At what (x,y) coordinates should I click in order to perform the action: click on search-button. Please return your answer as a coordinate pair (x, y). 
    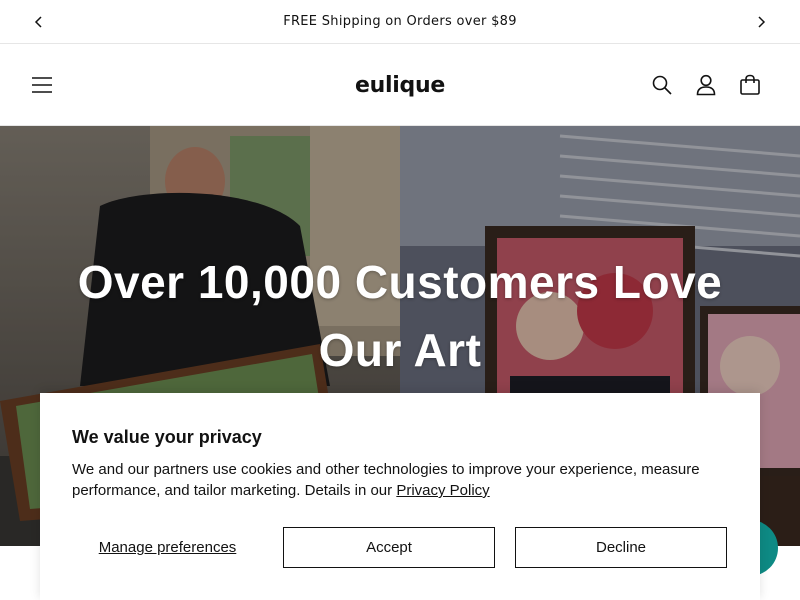
    Looking at the image, I should click on (662, 85).